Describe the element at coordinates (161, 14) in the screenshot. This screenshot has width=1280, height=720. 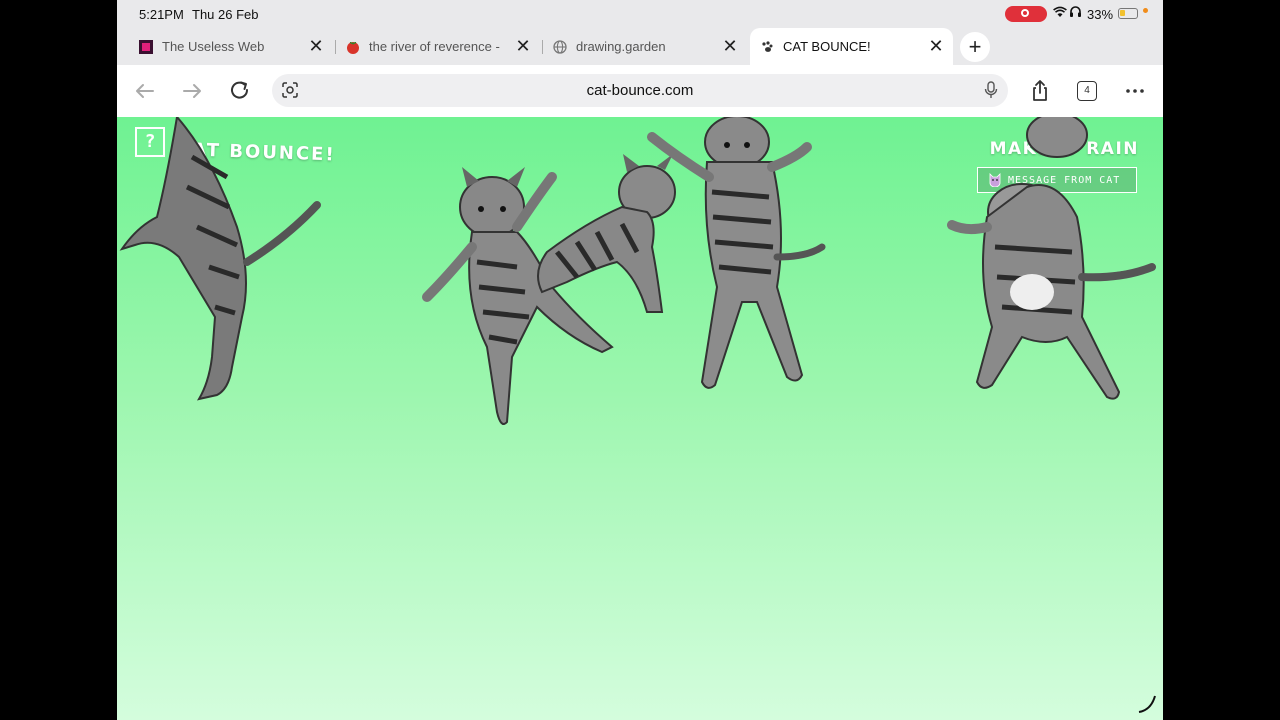
I see `status-time: 5:21PM` at that location.